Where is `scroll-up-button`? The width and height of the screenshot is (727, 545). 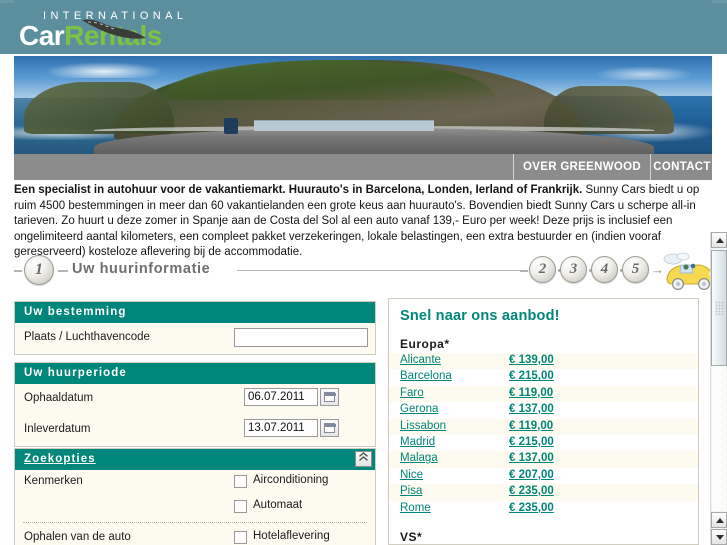
scroll-up-button is located at coordinates (719, 240).